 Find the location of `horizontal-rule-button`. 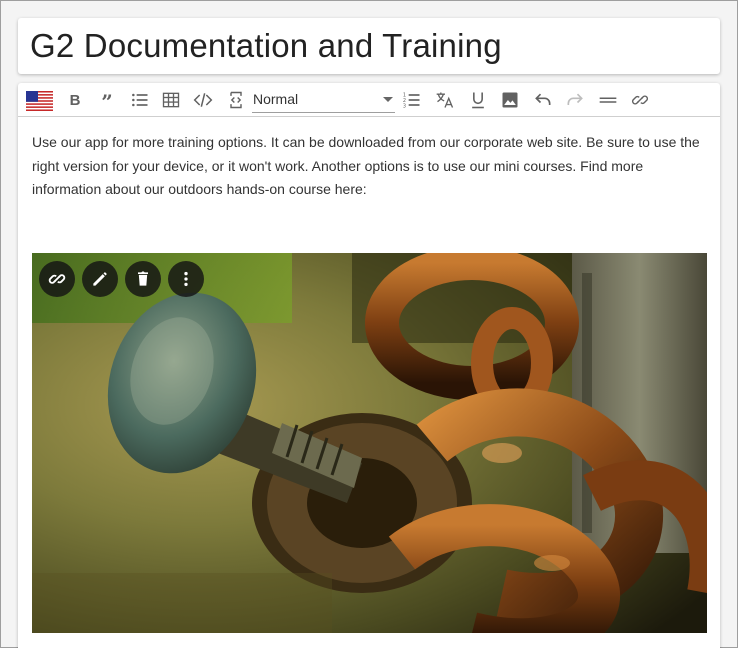

horizontal-rule-button is located at coordinates (608, 100).